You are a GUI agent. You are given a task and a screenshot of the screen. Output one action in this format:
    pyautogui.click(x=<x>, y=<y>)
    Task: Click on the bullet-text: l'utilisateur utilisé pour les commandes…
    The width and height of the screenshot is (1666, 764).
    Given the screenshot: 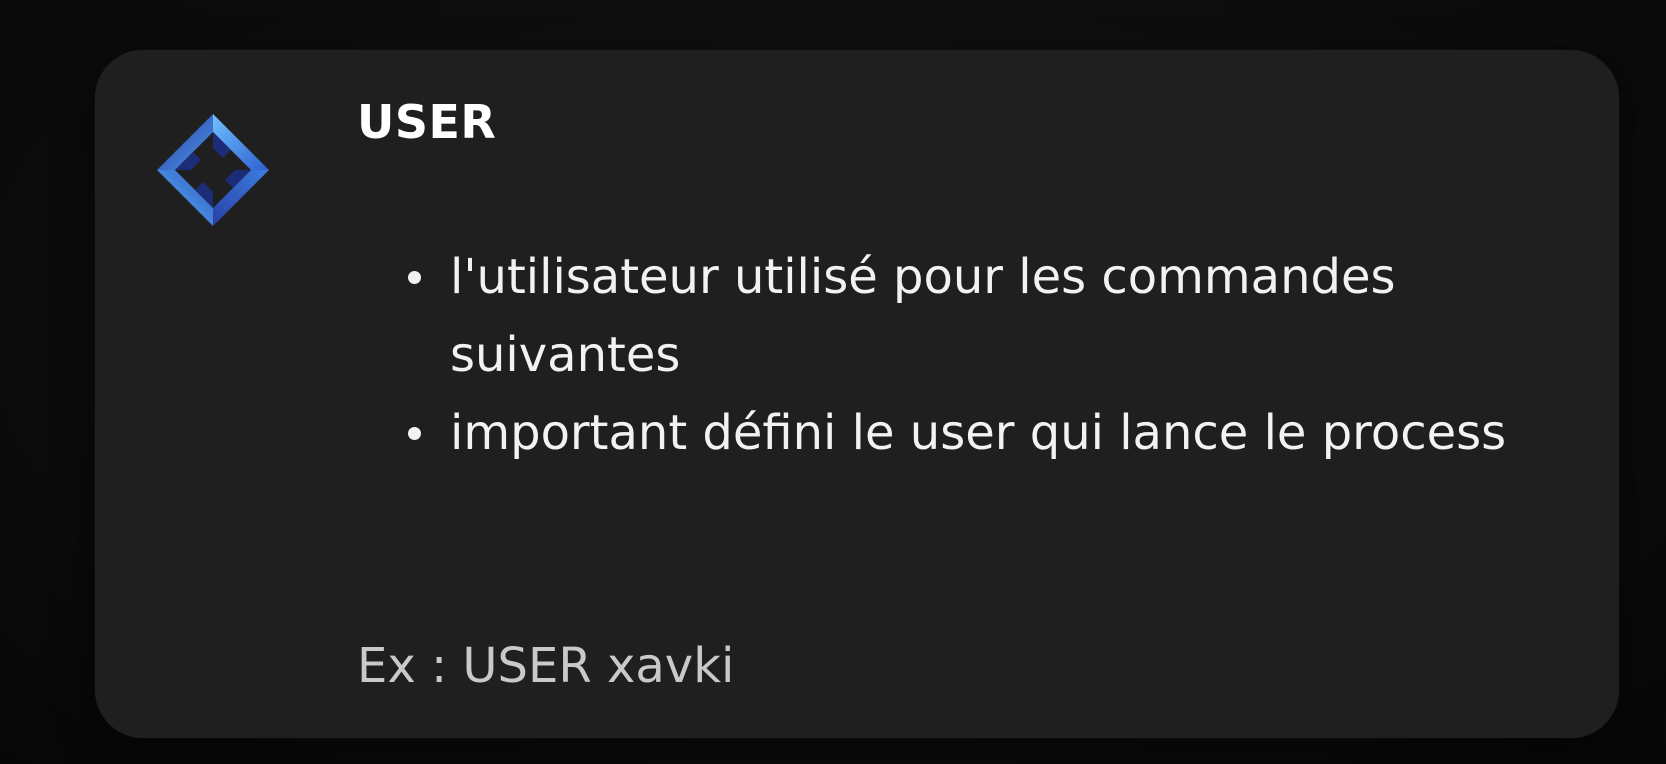 What is the action you would take?
    pyautogui.click(x=923, y=316)
    